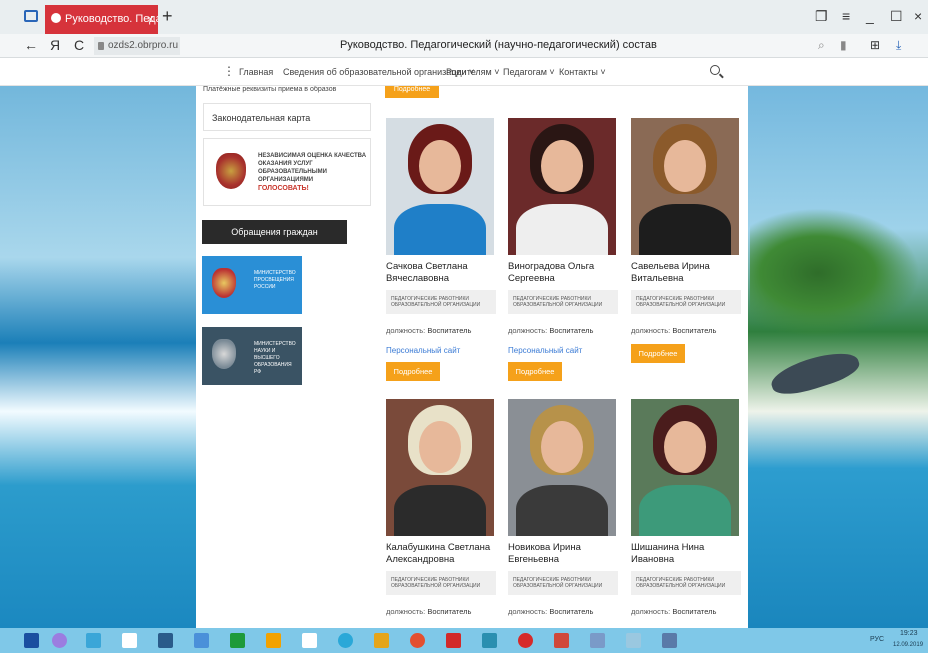 This screenshot has width=928, height=653. I want to click on spreadsheet-icon, so click(237, 640).